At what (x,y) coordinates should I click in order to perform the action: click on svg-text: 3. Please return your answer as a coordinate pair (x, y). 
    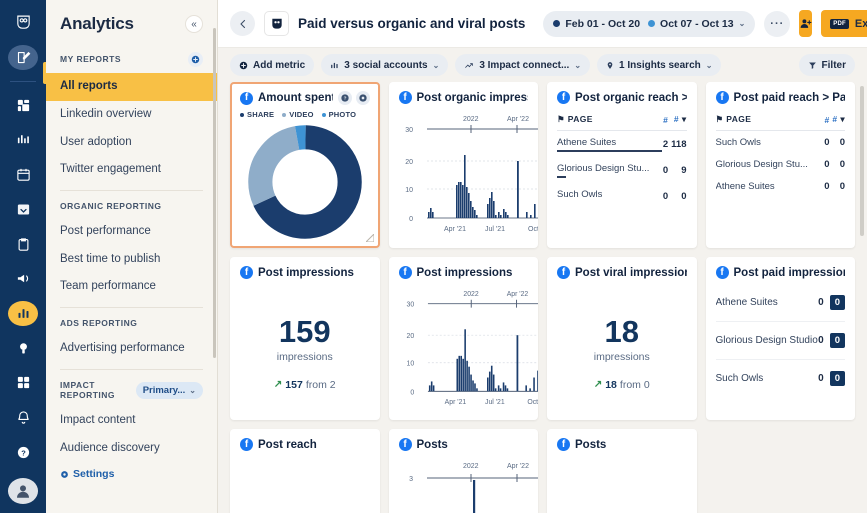
    Looking at the image, I should click on (411, 479).